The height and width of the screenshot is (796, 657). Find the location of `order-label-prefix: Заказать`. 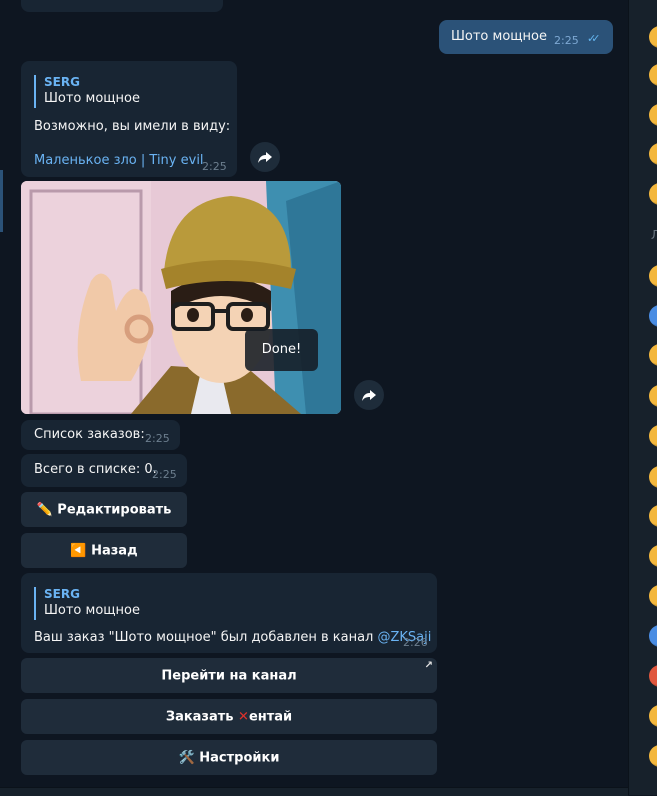

order-label-prefix: Заказать is located at coordinates (202, 716).